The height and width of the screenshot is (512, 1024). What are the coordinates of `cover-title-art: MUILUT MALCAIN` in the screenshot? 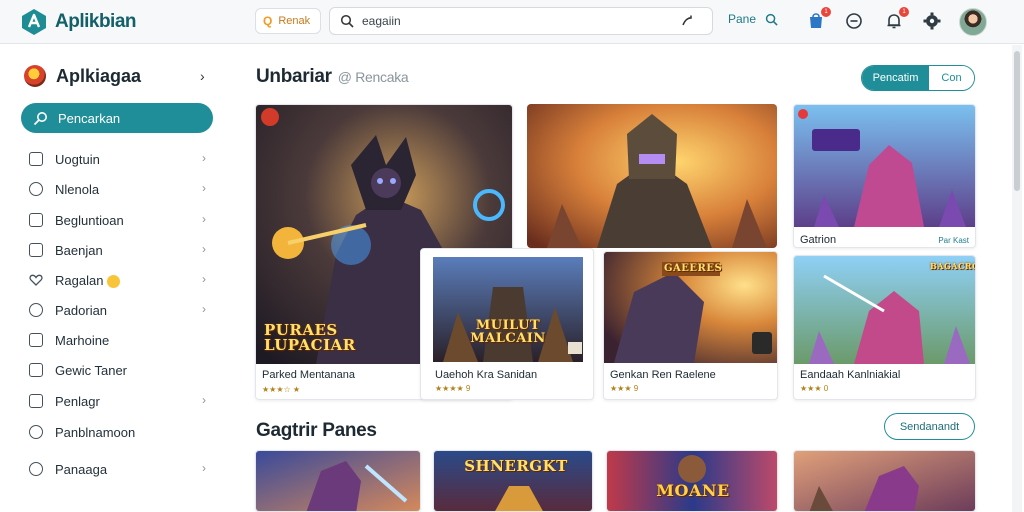 It's located at (508, 332).